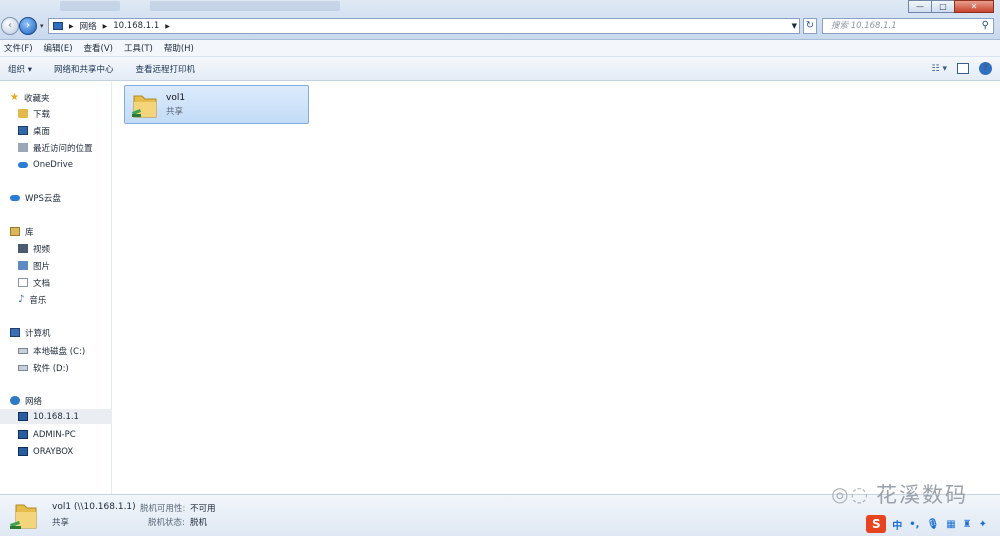 The image size is (1000, 536). What do you see at coordinates (56, 265) in the screenshot?
I see `sidebar-item-pictures: 图片` at bounding box center [56, 265].